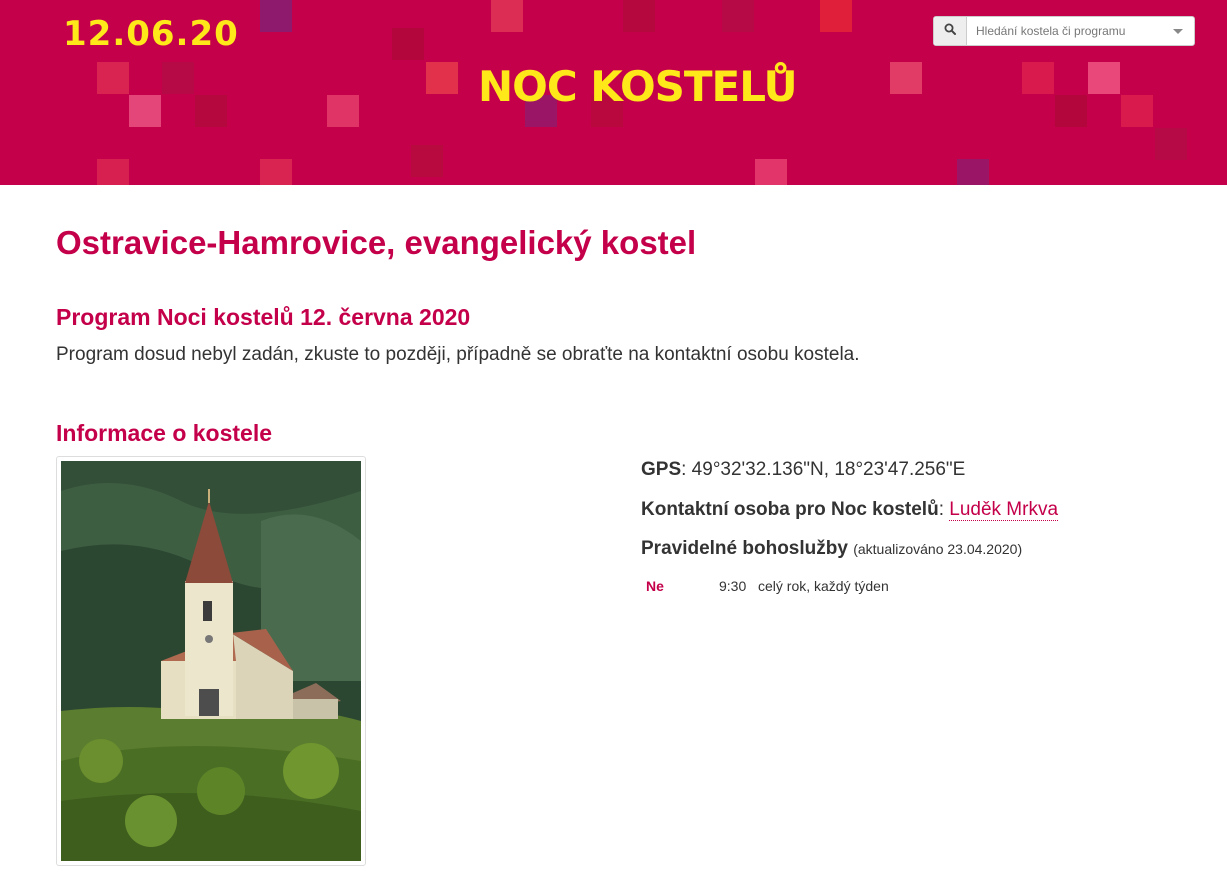 This screenshot has width=1227, height=876. Describe the element at coordinates (733, 586) in the screenshot. I see `service-time: 9:30` at that location.